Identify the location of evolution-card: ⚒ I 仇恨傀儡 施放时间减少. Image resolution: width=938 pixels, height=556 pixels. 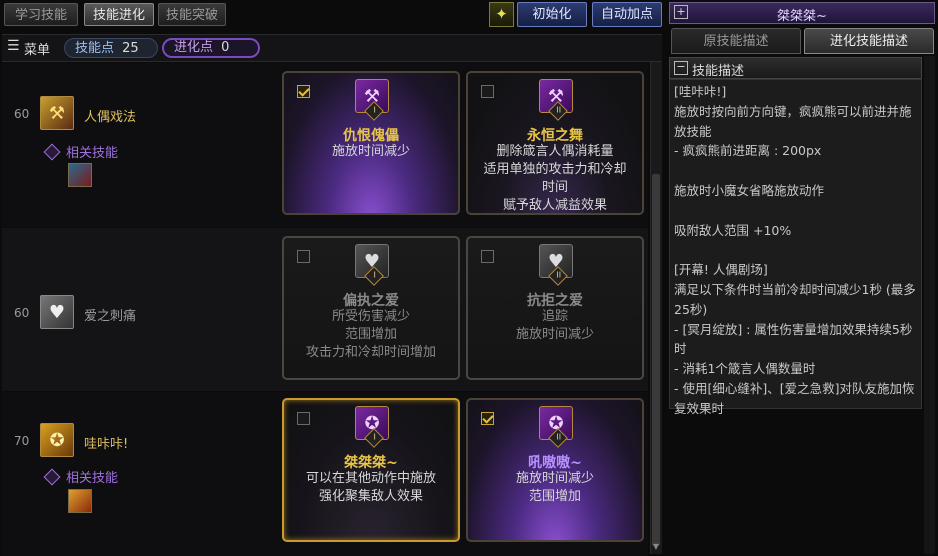
(371, 143).